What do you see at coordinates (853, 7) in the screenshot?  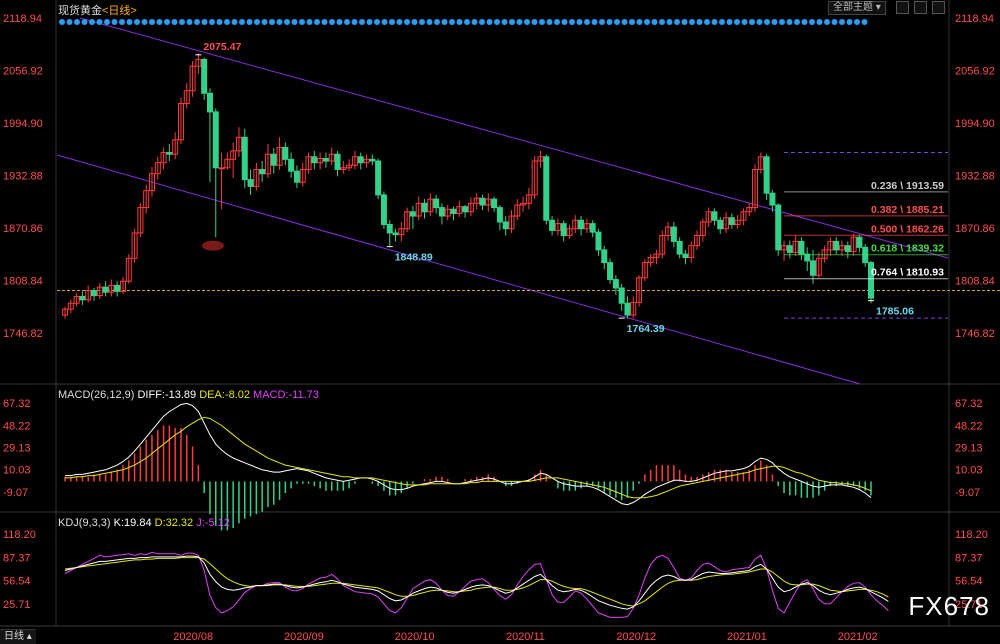 I see `subject-filter-label: 全部主题` at bounding box center [853, 7].